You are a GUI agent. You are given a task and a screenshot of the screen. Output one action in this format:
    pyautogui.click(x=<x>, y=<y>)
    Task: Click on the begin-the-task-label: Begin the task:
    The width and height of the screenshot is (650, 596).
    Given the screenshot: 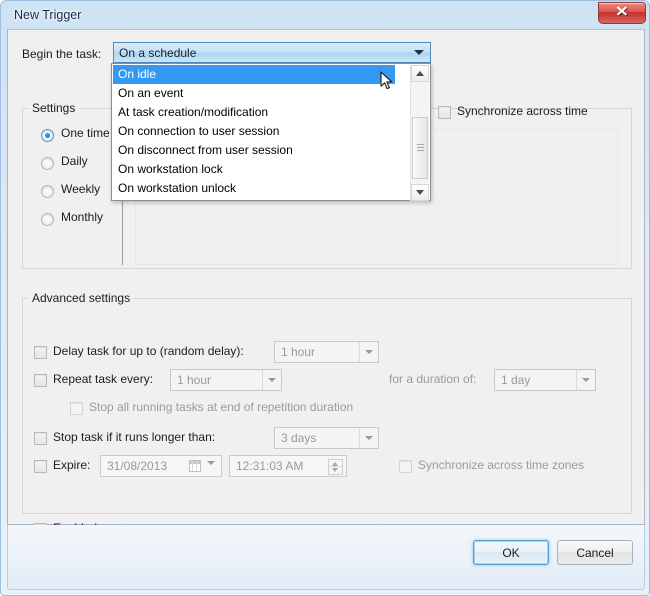 What is the action you would take?
    pyautogui.click(x=62, y=54)
    